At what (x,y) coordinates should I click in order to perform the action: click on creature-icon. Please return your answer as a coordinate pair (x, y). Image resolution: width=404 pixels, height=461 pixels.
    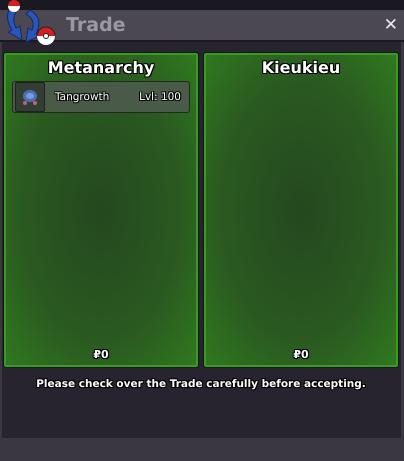
    Looking at the image, I should click on (30, 97).